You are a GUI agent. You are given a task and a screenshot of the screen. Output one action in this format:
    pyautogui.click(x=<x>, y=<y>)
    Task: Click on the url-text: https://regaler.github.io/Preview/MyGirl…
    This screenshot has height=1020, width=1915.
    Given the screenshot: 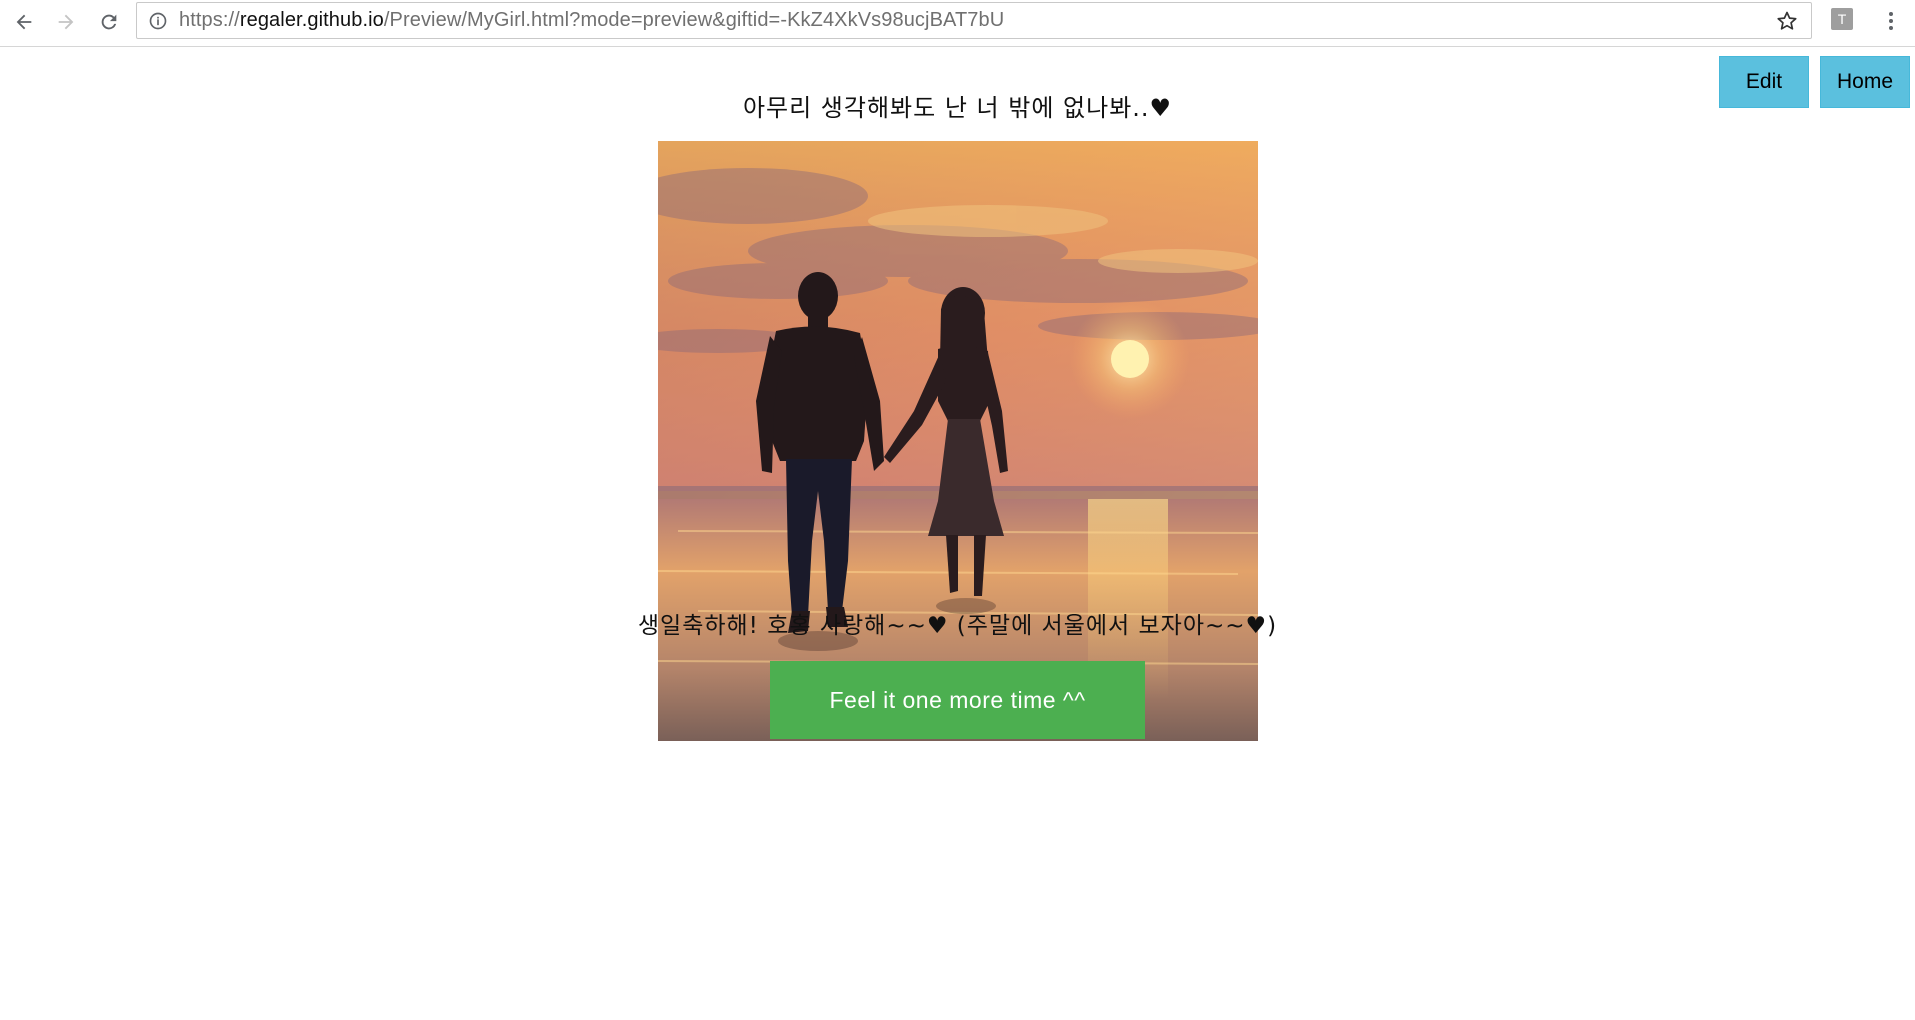 What is the action you would take?
    pyautogui.click(x=591, y=20)
    